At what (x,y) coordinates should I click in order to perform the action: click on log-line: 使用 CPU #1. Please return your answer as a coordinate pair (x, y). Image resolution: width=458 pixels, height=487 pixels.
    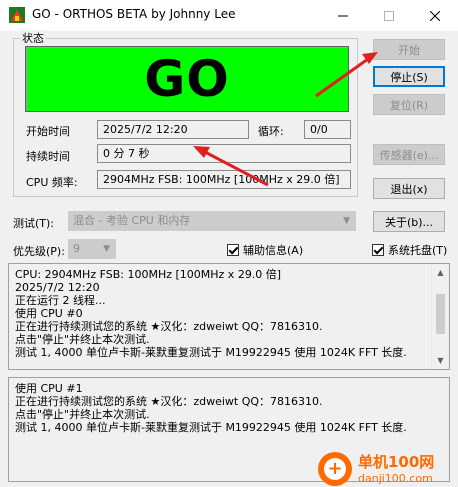
    Looking at the image, I should click on (49, 388).